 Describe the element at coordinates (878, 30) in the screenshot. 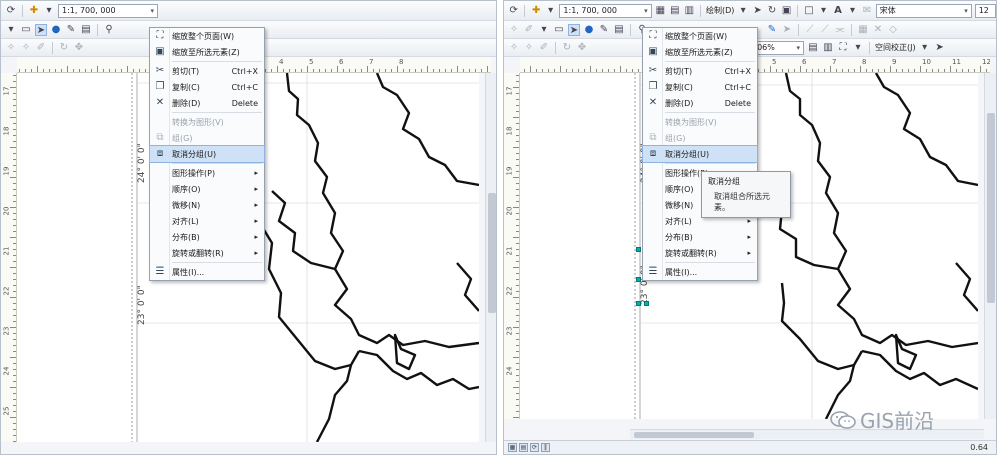

I see `close-icon: ✕` at that location.